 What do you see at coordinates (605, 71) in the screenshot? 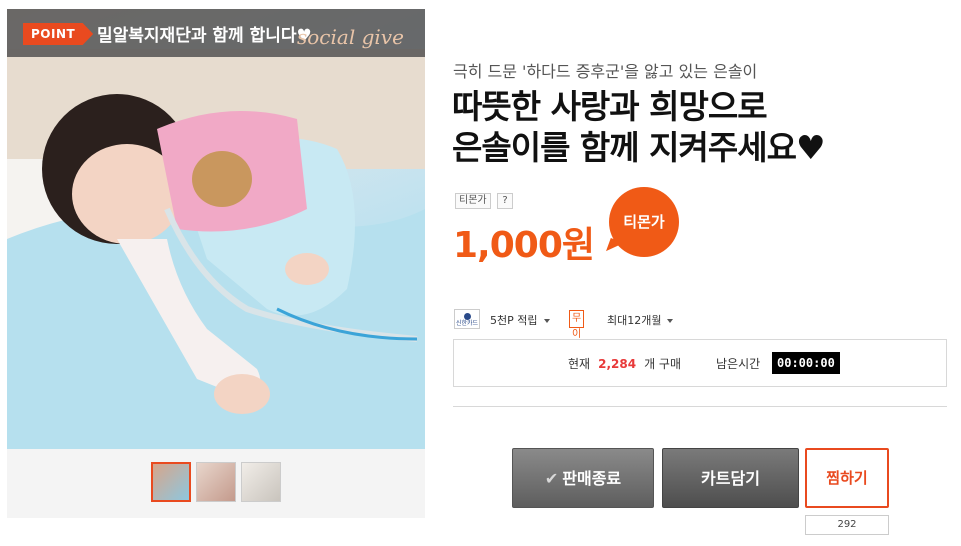
I see `product-subtitle: 극히 드문 '하다드 증후군'을 앓고 있는 은솔이` at bounding box center [605, 71].